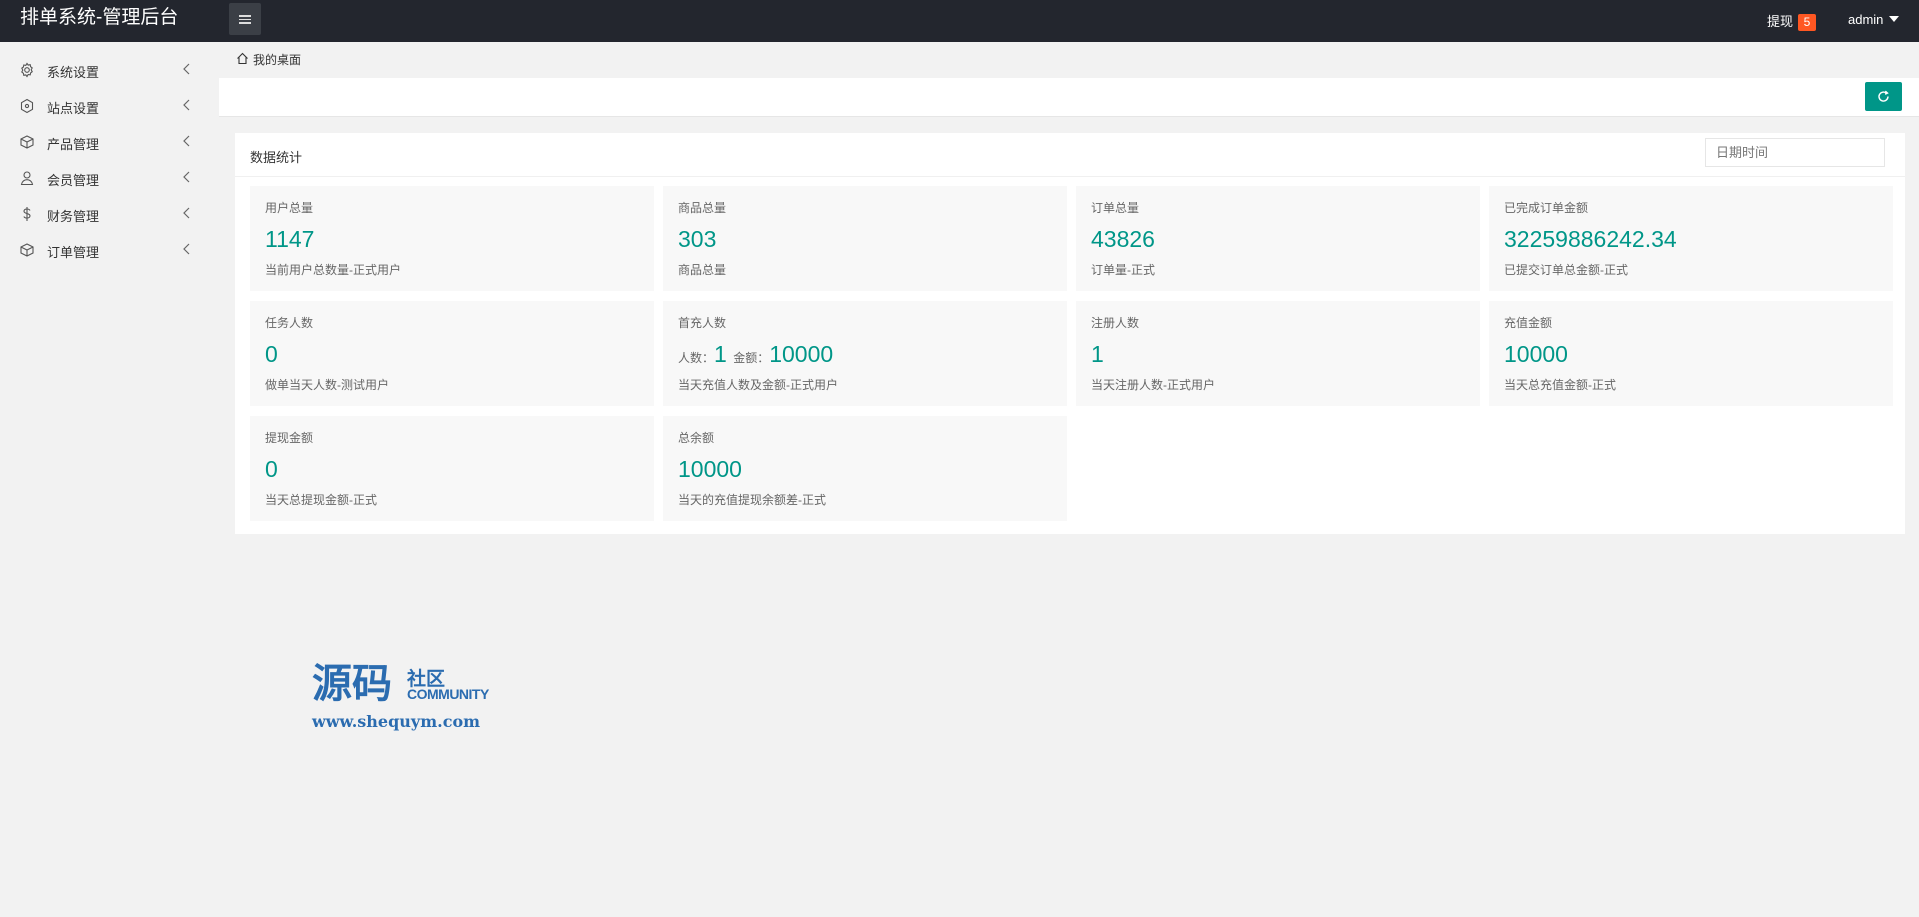 Image resolution: width=1919 pixels, height=917 pixels. What do you see at coordinates (801, 354) in the screenshot?
I see `amount-value: 10000` at bounding box center [801, 354].